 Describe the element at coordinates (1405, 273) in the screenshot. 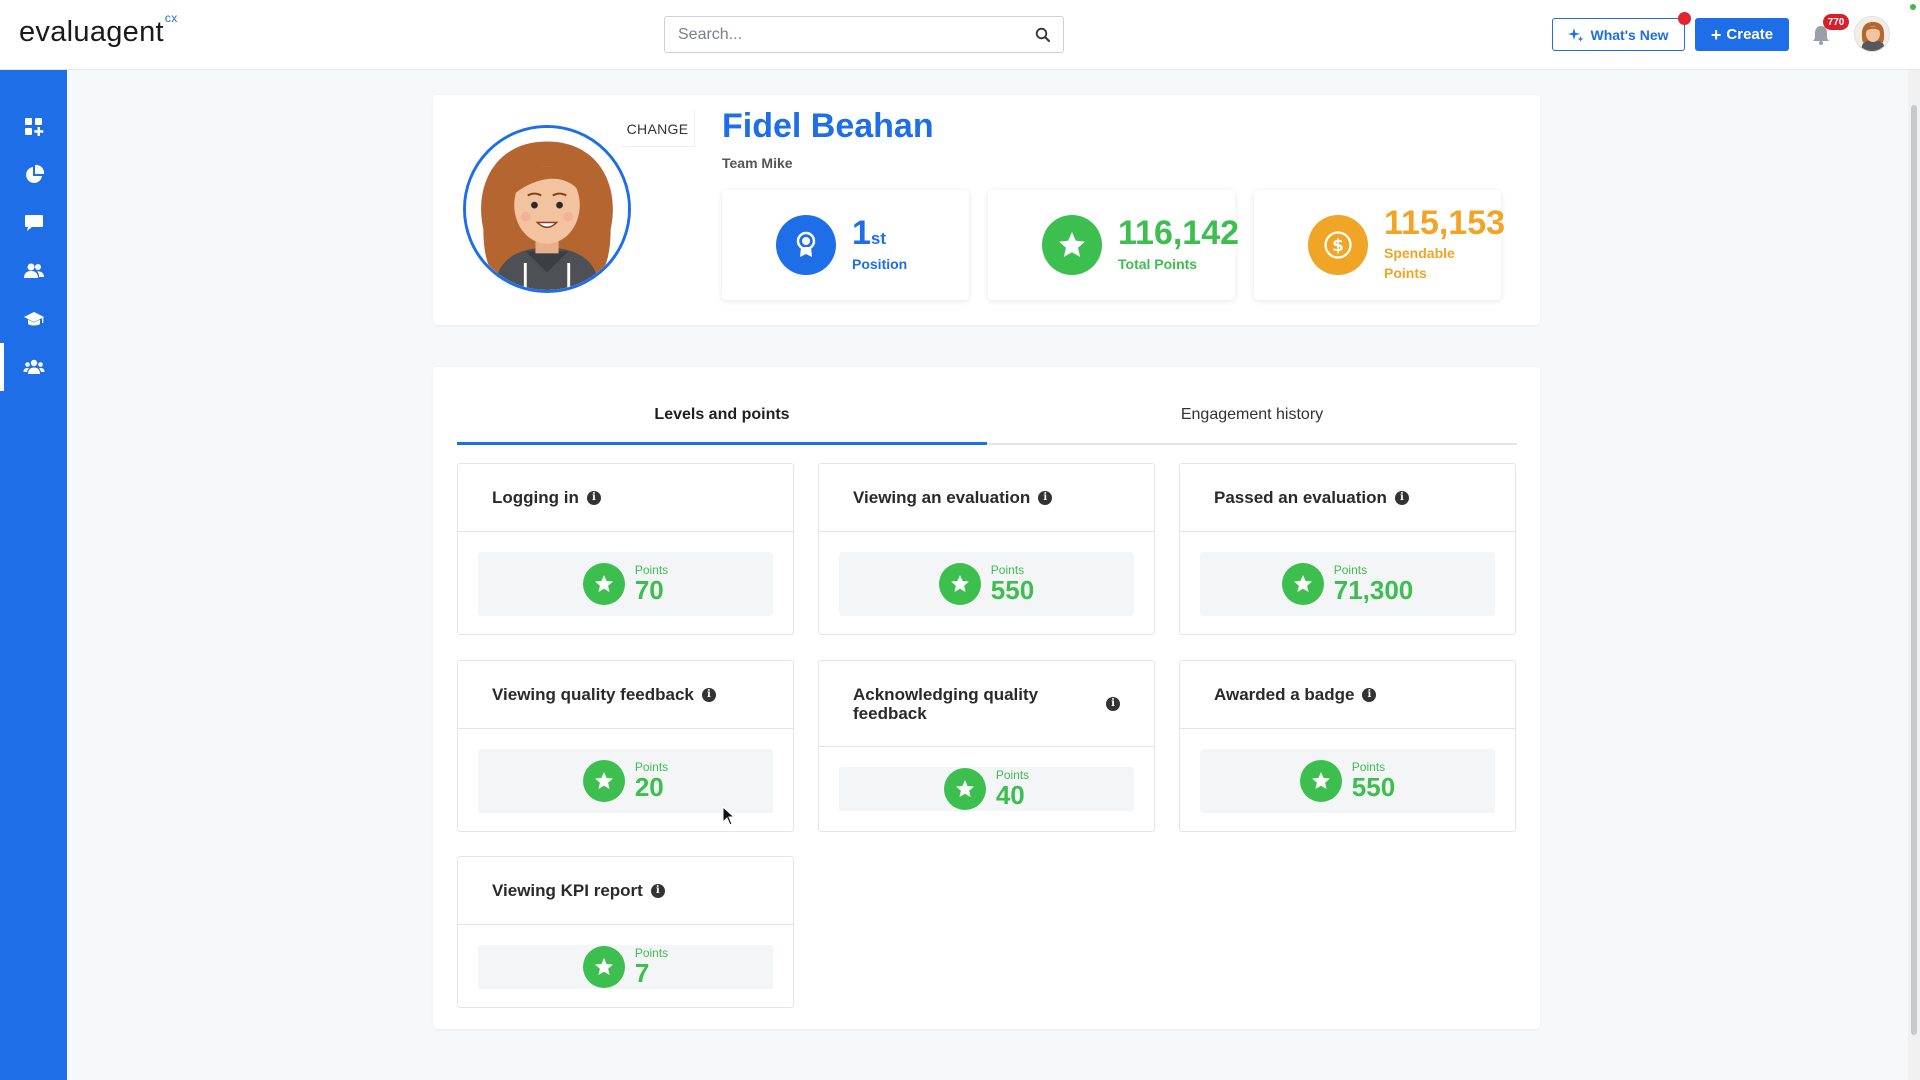

I see `spendable-points-label-line2: Points` at that location.